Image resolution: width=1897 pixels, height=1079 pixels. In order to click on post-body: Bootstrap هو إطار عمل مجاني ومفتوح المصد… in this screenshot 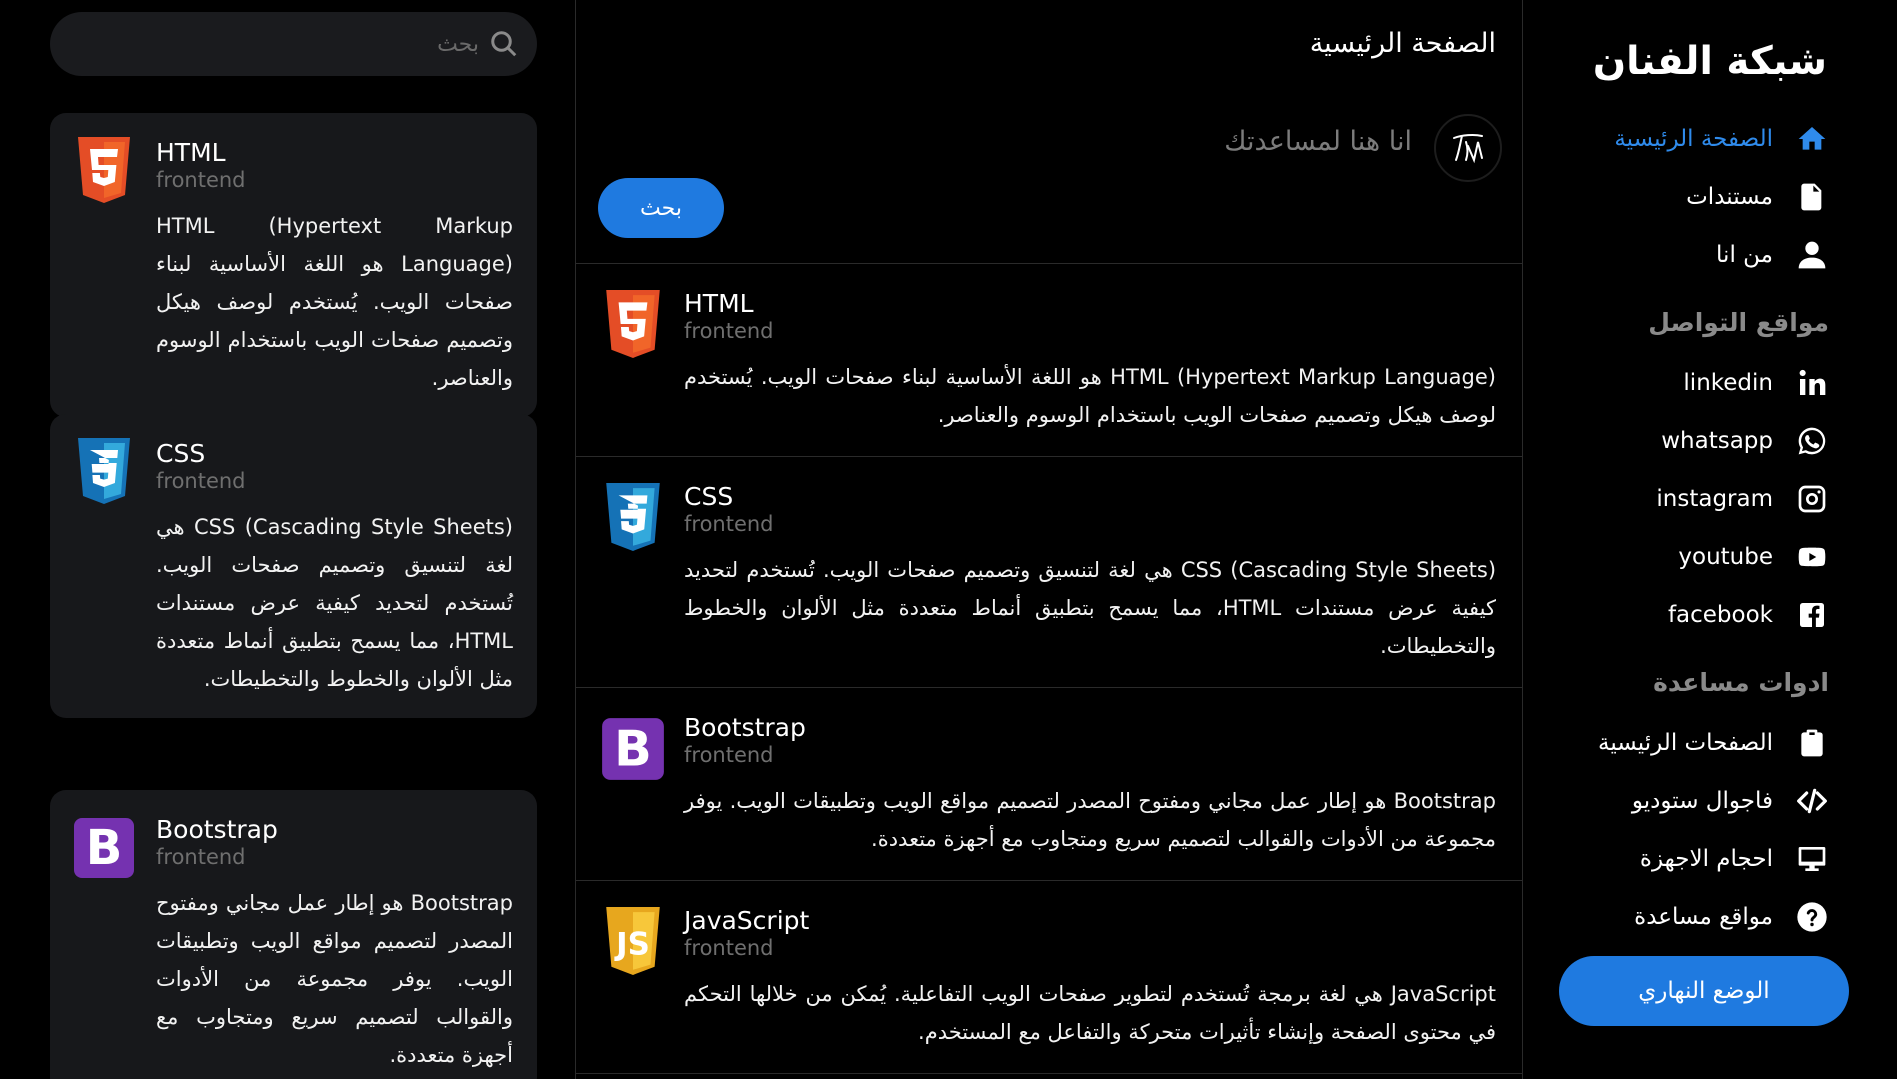, I will do `click(1090, 820)`.